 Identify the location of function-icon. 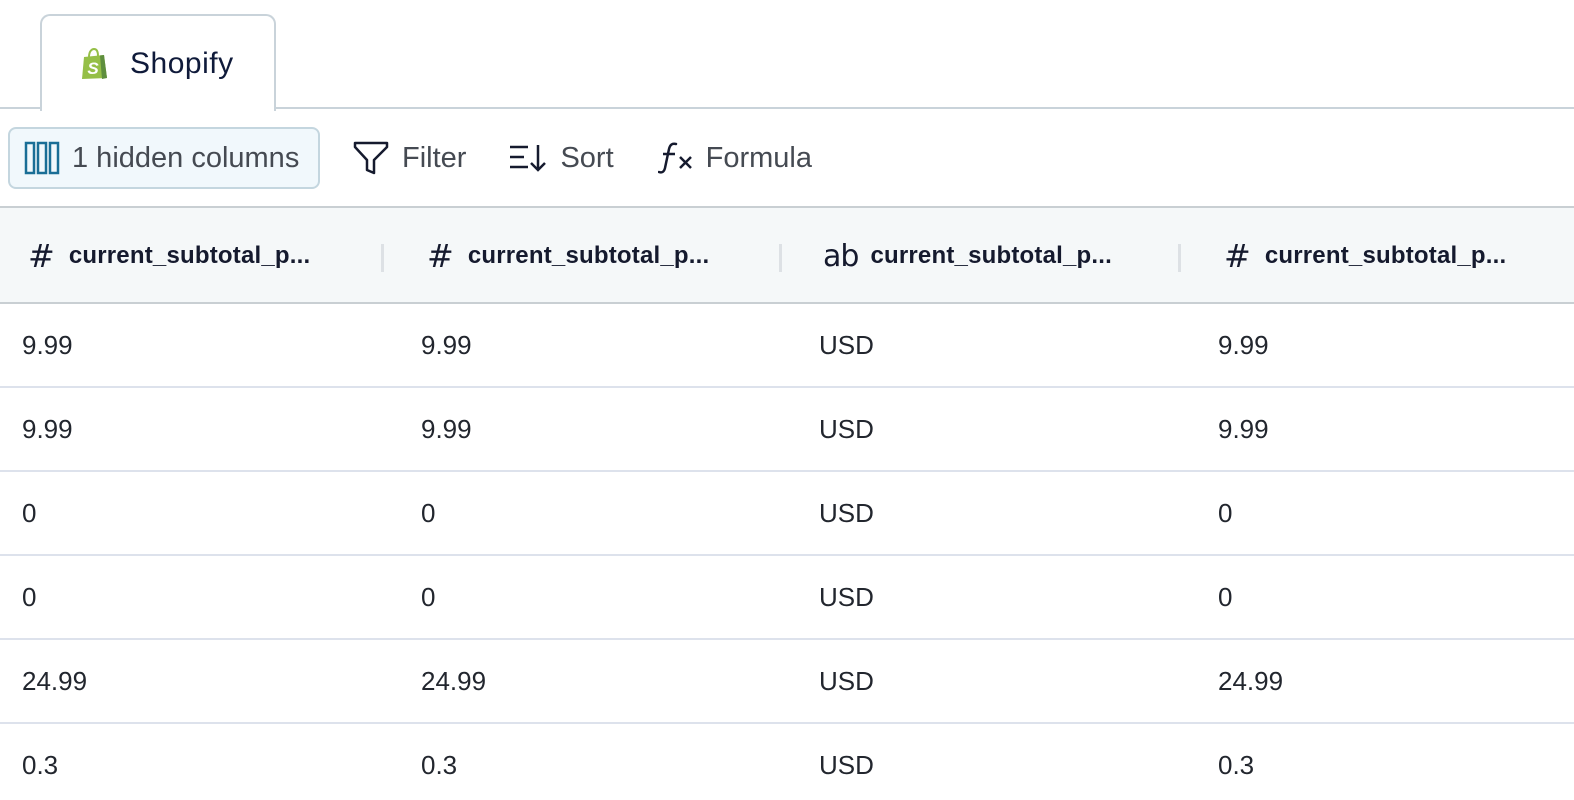
(675, 158).